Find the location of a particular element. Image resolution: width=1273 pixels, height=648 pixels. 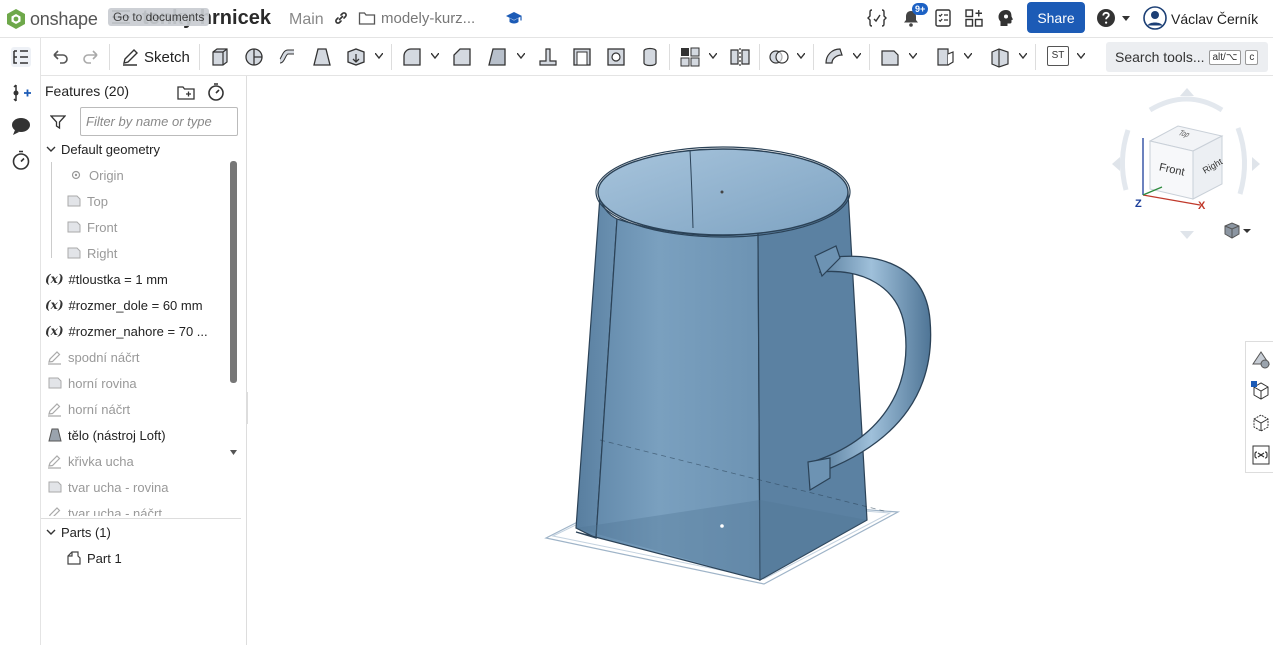

view-cube-right-arrow is located at coordinates (1256, 164).